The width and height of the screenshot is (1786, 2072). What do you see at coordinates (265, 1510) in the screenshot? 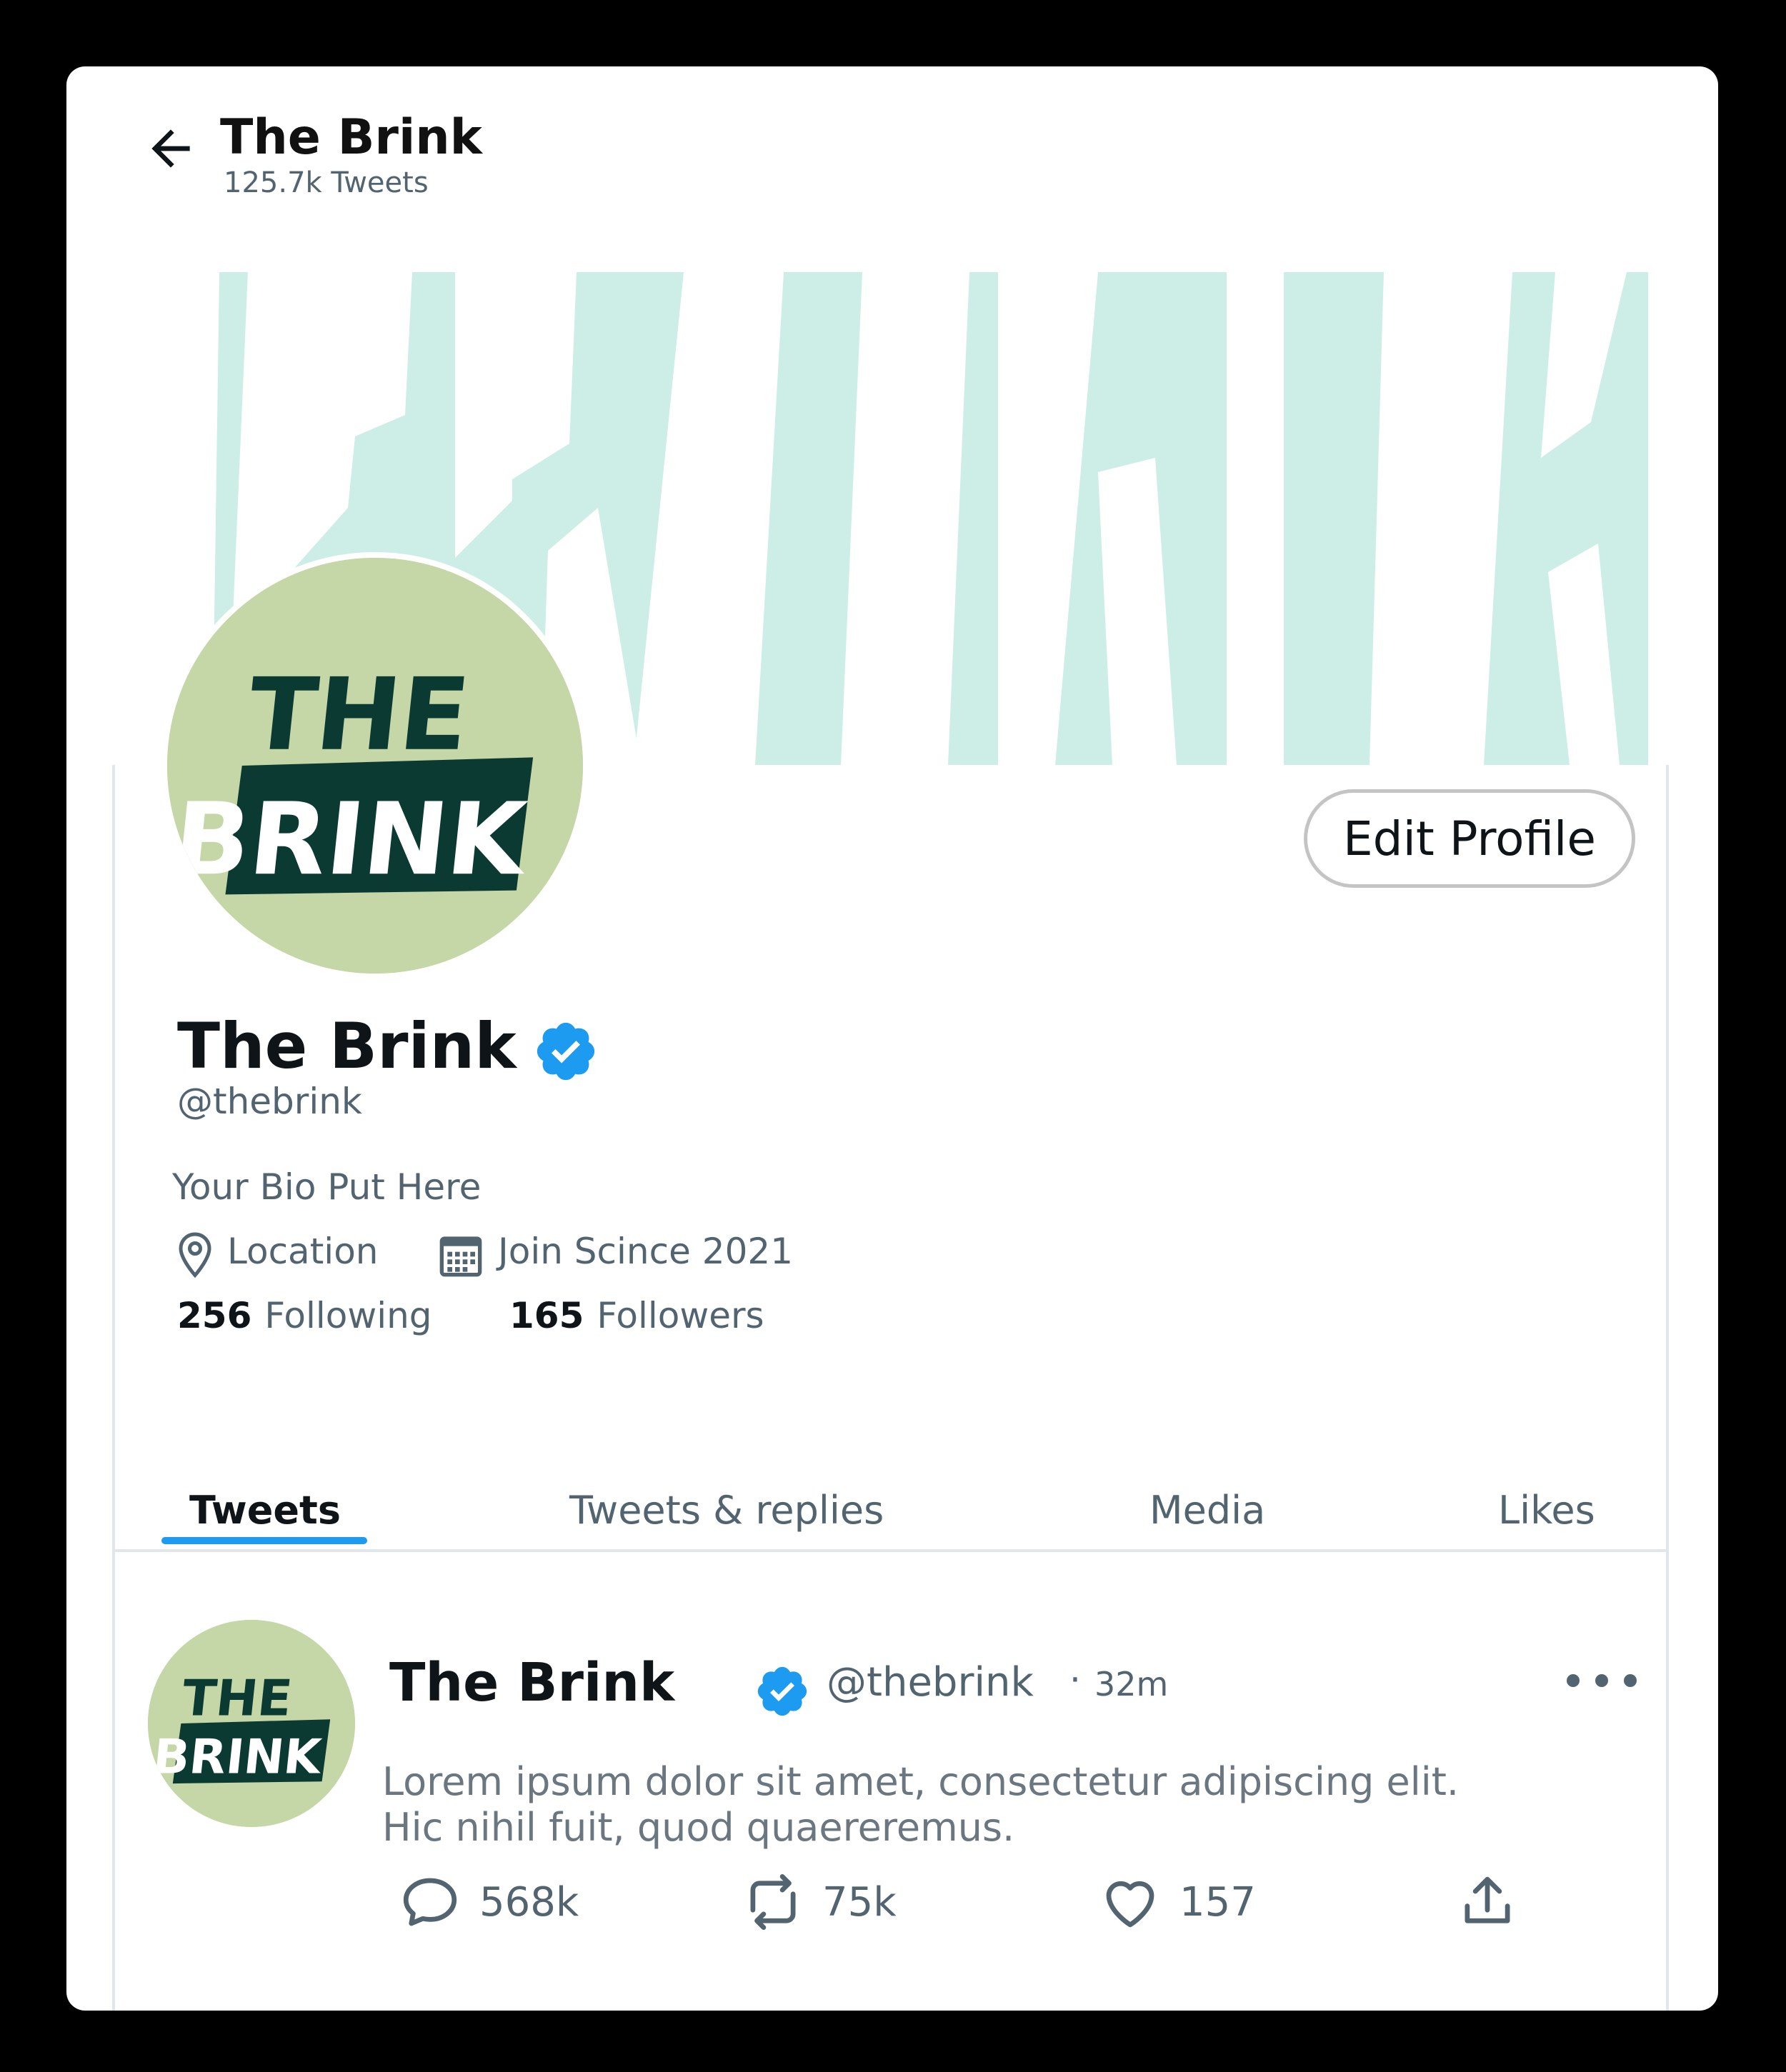
I see `tab-tweets: Tweets` at bounding box center [265, 1510].